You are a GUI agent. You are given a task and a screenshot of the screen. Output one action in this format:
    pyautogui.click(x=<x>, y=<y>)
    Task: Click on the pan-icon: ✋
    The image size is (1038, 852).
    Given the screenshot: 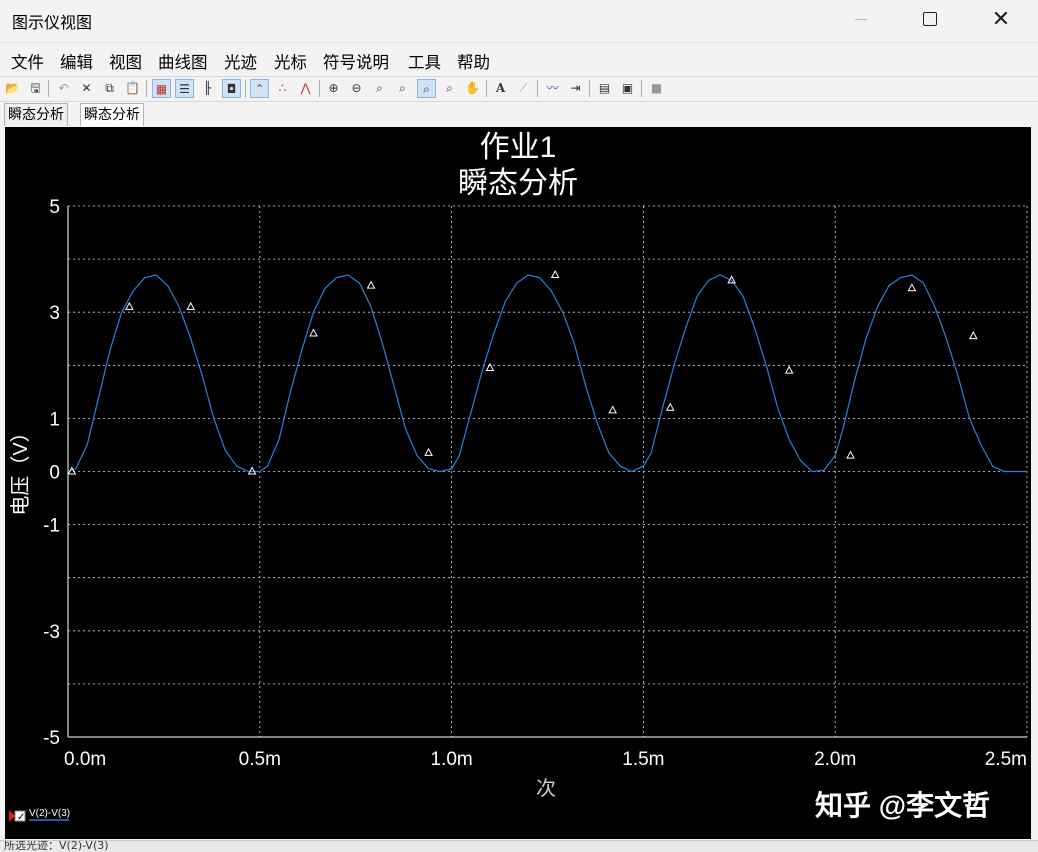 What is the action you would take?
    pyautogui.click(x=472, y=88)
    